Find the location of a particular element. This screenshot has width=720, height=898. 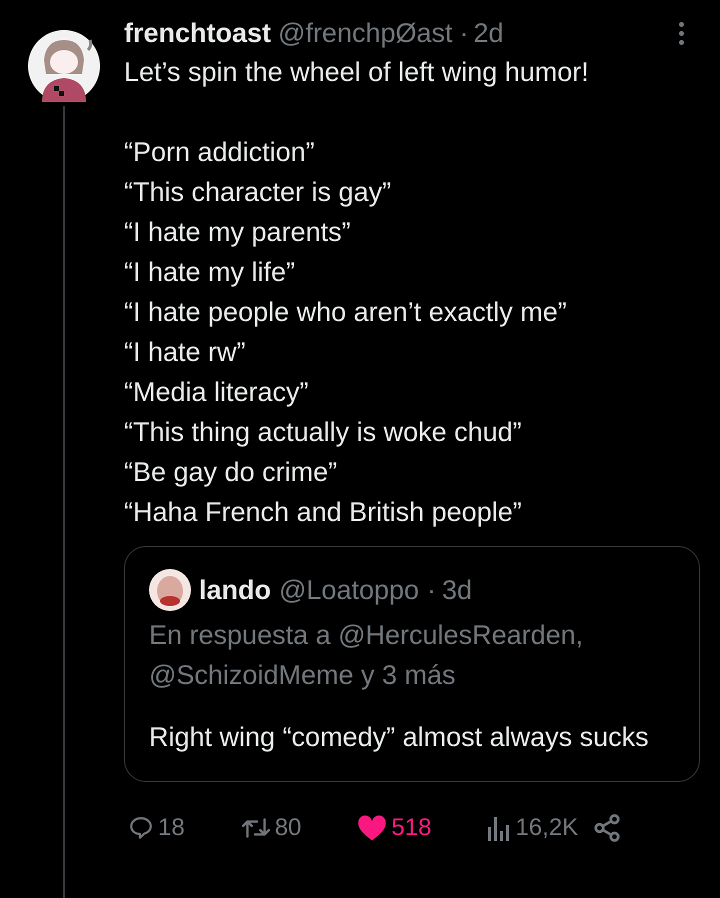

share-button is located at coordinates (607, 828).